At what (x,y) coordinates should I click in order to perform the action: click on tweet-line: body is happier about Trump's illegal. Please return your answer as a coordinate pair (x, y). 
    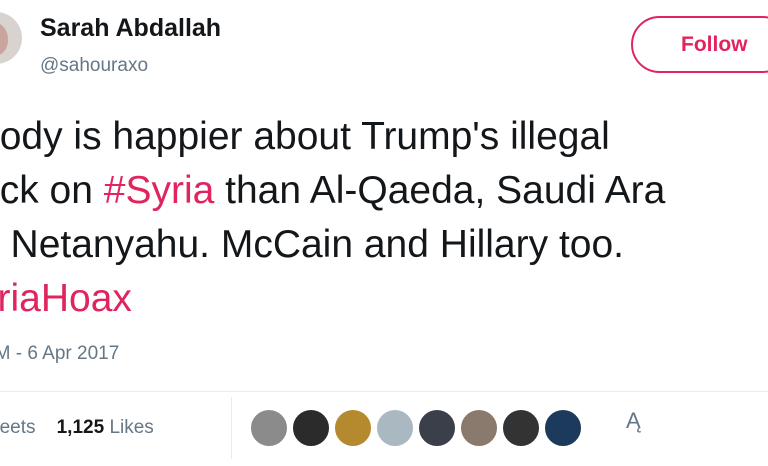
    Looking at the image, I should click on (332, 137).